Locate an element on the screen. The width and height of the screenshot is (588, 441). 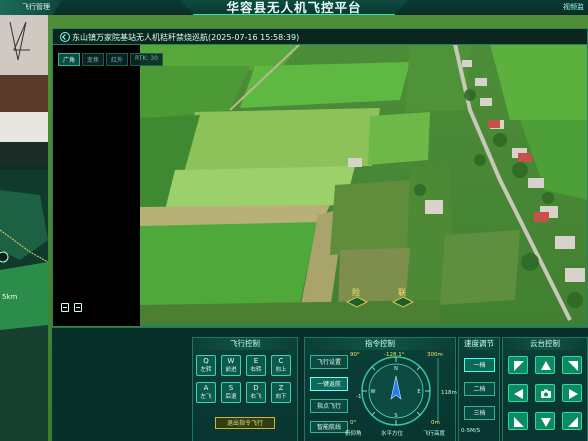
marker-link: 联 is located at coordinates (403, 298).